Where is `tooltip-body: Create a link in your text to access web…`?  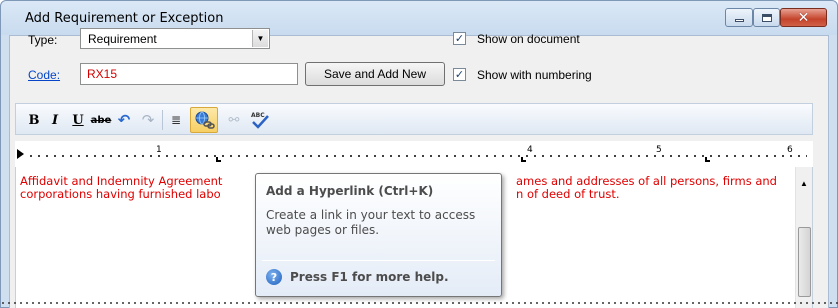 tooltip-body: Create a link in your text to access web… is located at coordinates (371, 222).